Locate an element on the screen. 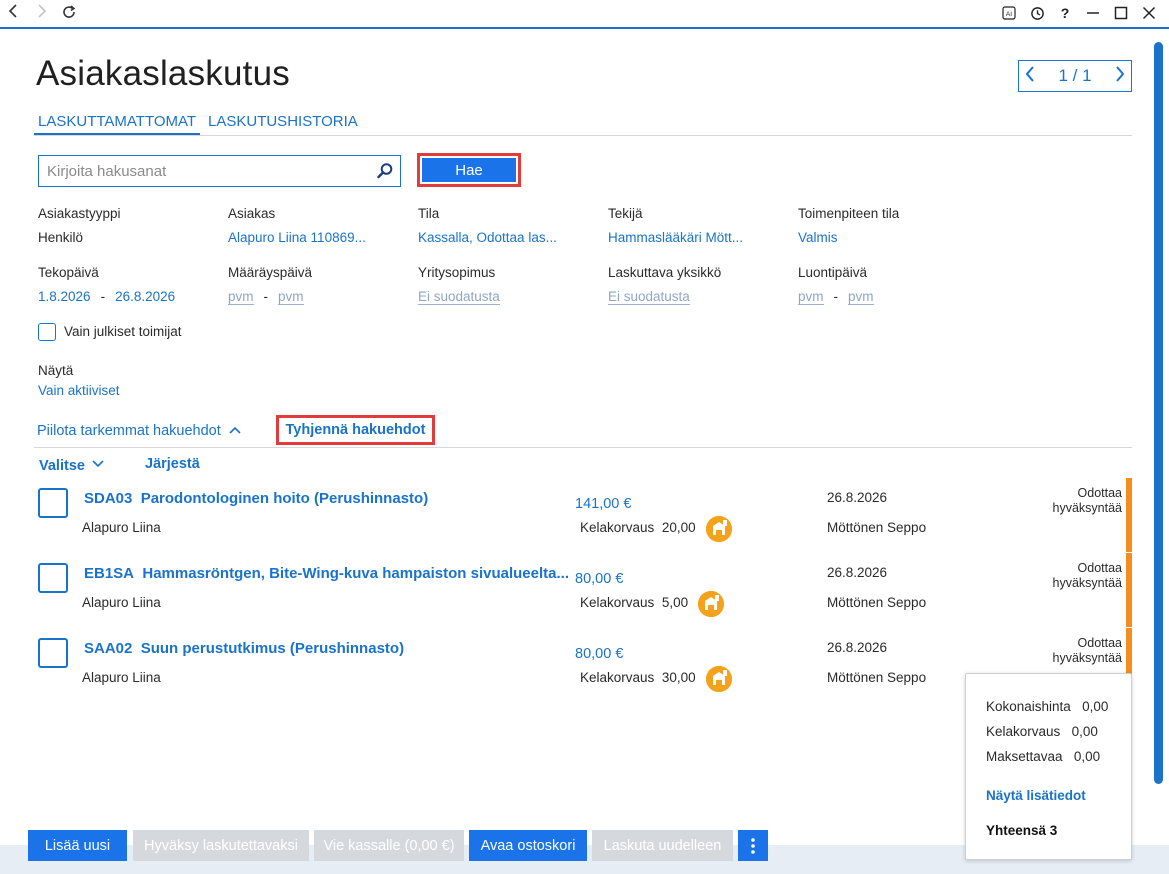 This screenshot has width=1169, height=874. close-icon is located at coordinates (1149, 13).